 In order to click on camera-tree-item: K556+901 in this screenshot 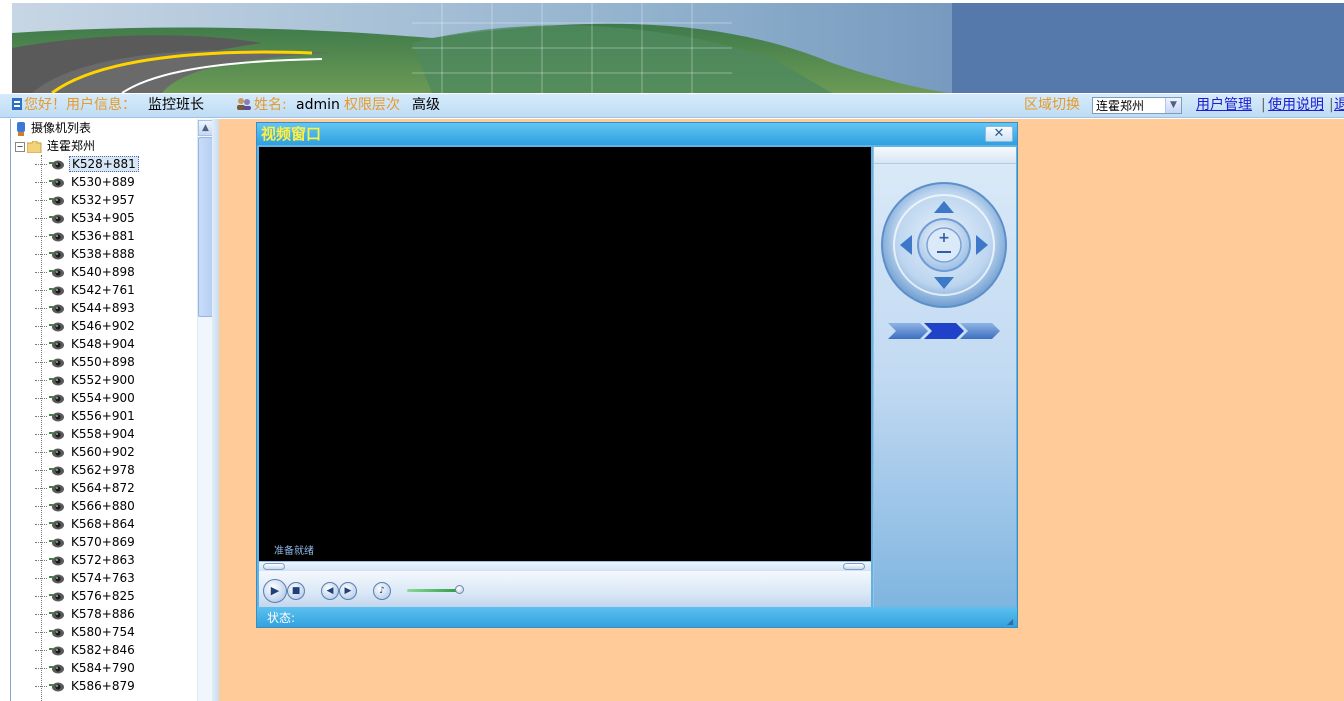, I will do `click(86, 416)`.